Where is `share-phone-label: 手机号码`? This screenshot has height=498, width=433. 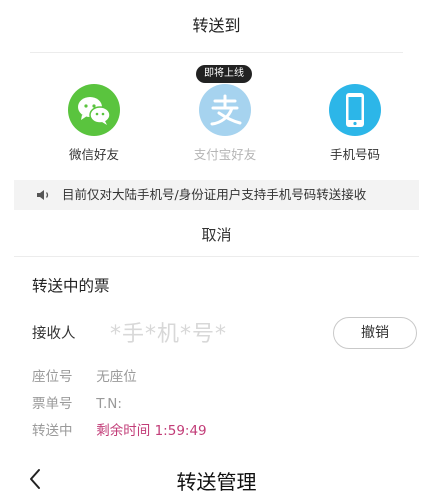
share-phone-label: 手机号码 is located at coordinates (354, 154).